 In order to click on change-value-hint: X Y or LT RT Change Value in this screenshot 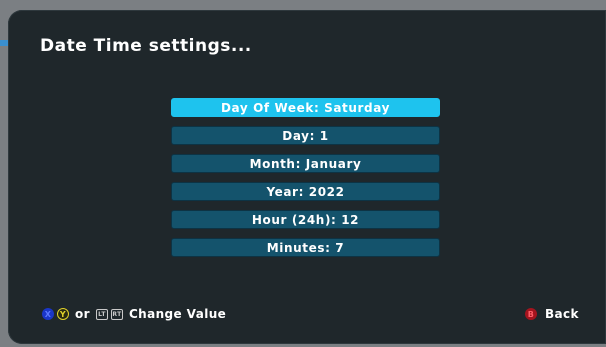, I will do `click(134, 314)`.